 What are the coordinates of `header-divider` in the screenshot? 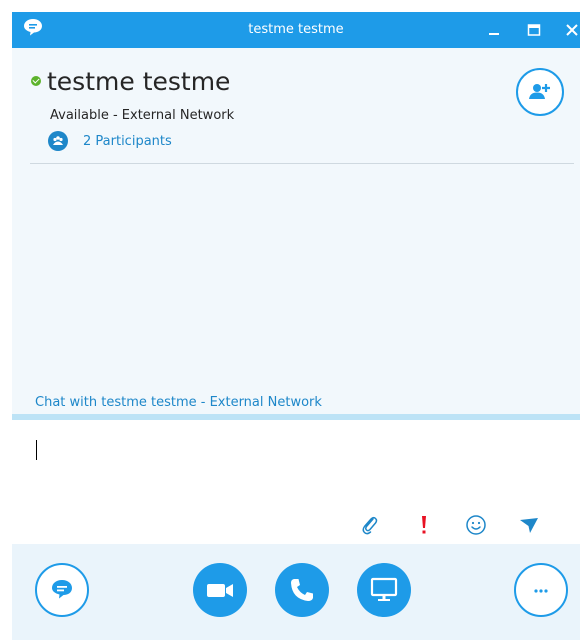 It's located at (302, 163).